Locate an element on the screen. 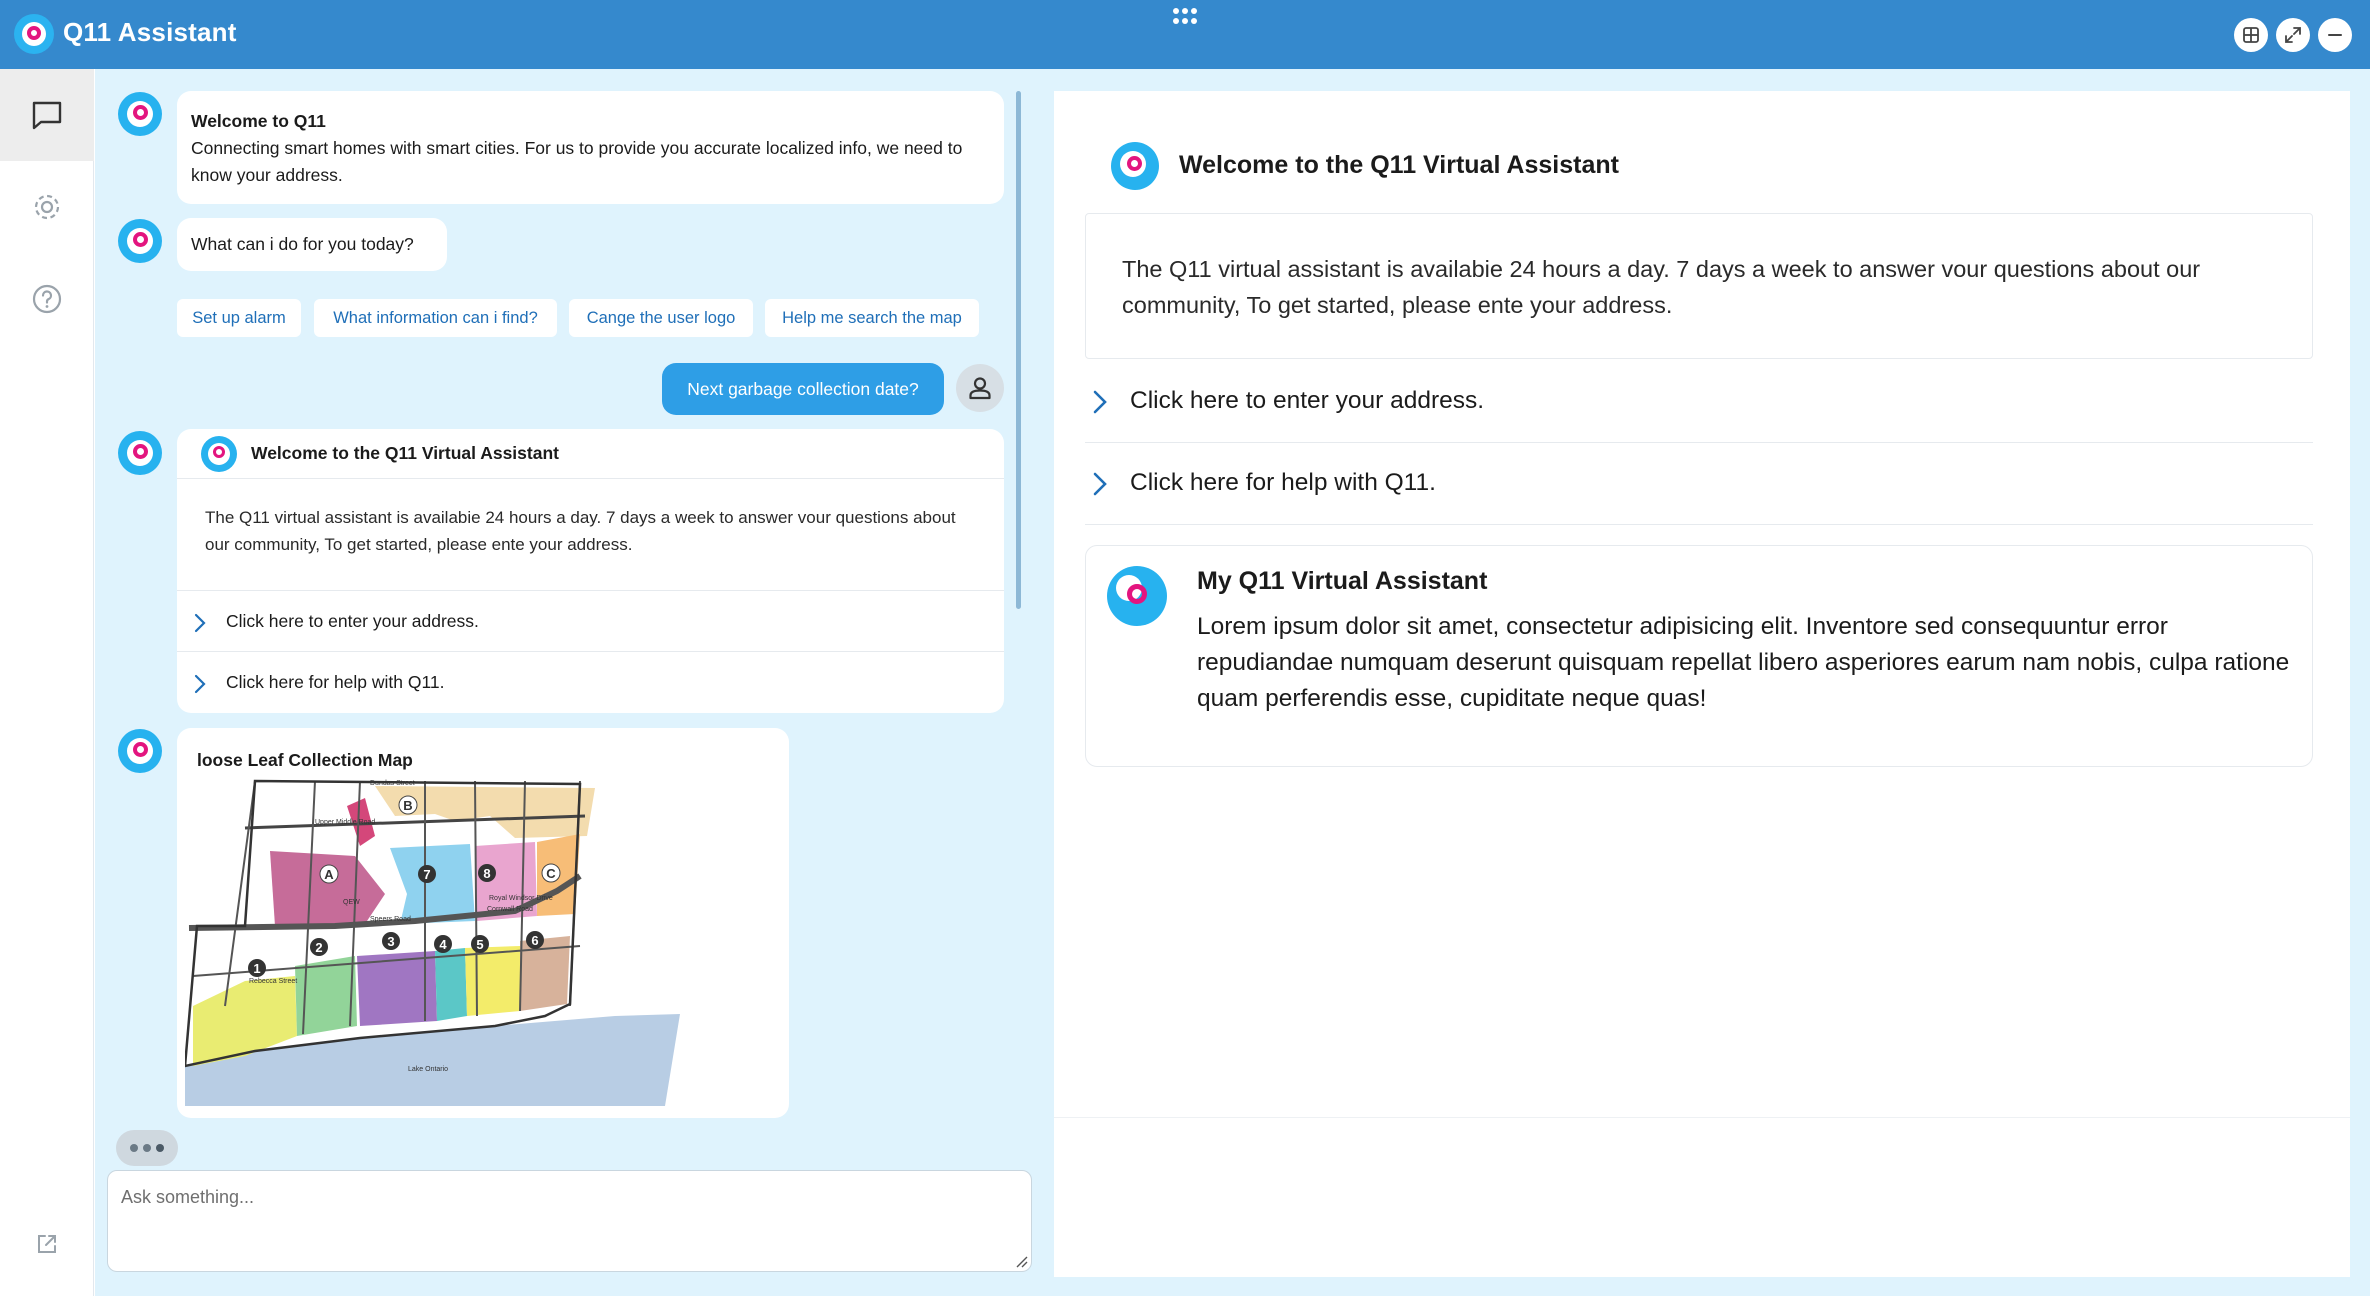 The width and height of the screenshot is (2370, 1296). zone-3-label: 3 is located at coordinates (390, 941).